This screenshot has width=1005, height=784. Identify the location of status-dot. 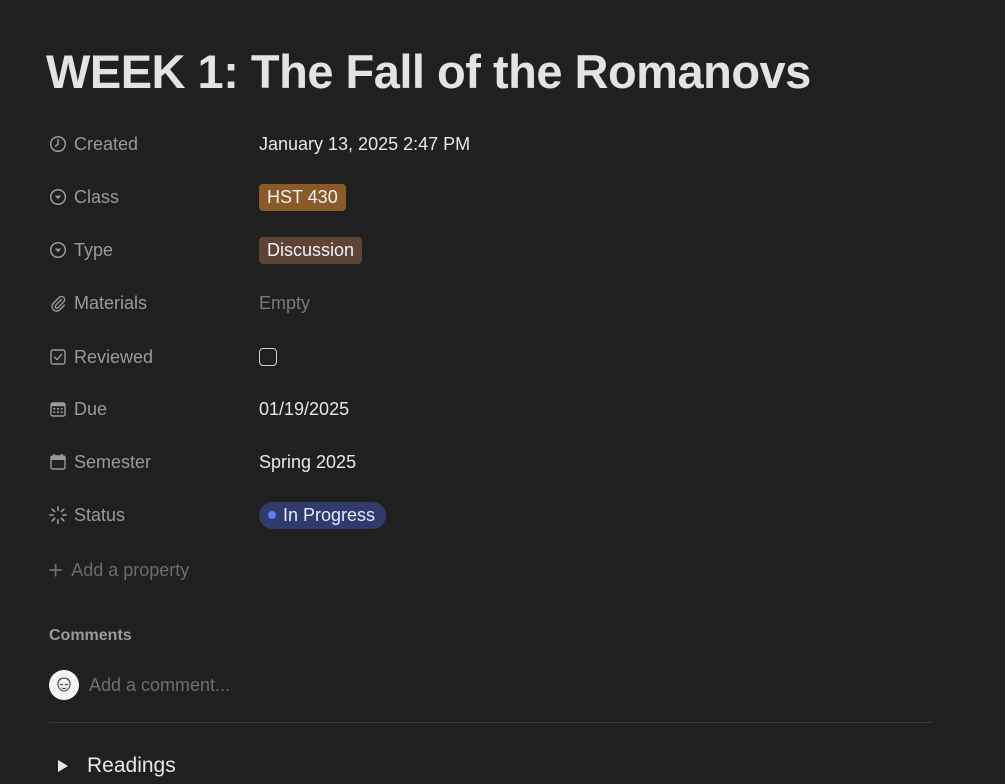
(272, 515).